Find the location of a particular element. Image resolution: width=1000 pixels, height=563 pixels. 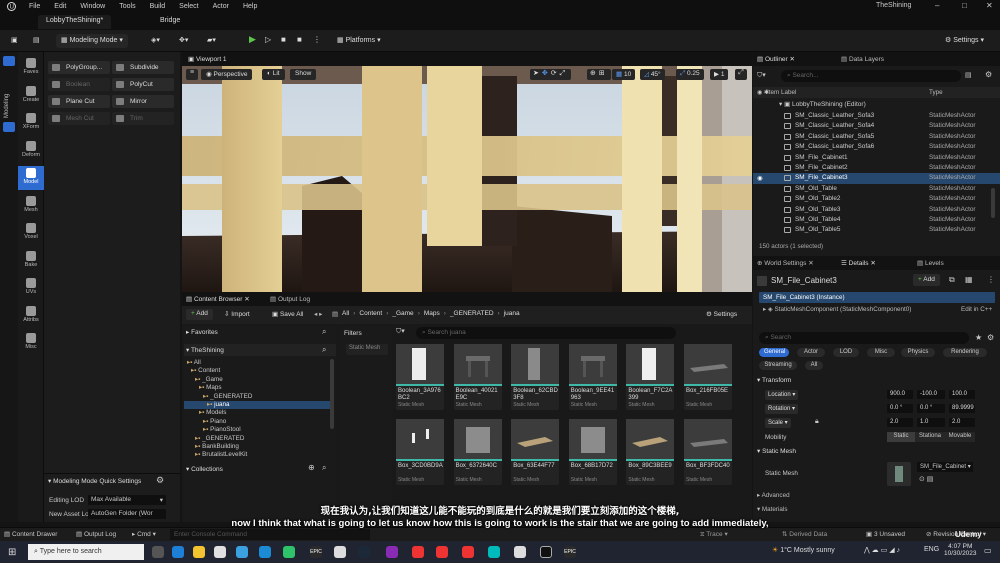

details-search-input: ⌕ Search is located at coordinates (864, 338).